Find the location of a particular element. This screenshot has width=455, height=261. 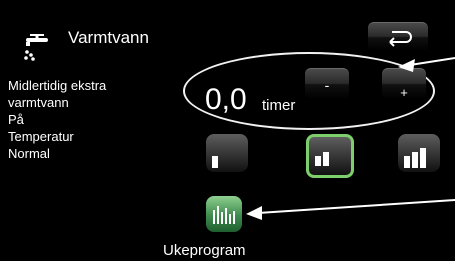

bar-chart-icon is located at coordinates (224, 215).